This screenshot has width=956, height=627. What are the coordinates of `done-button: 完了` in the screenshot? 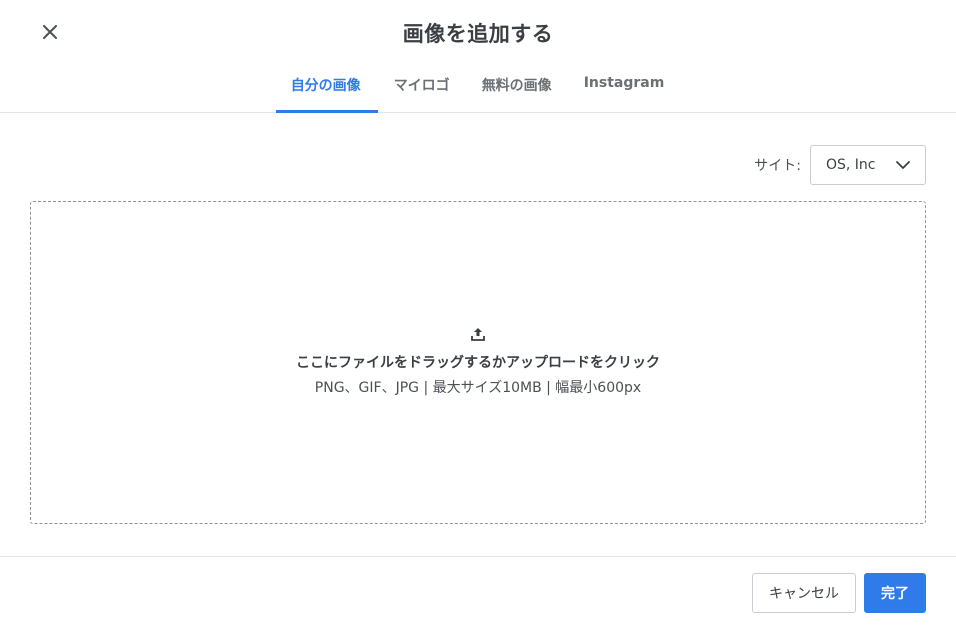 It's located at (895, 593).